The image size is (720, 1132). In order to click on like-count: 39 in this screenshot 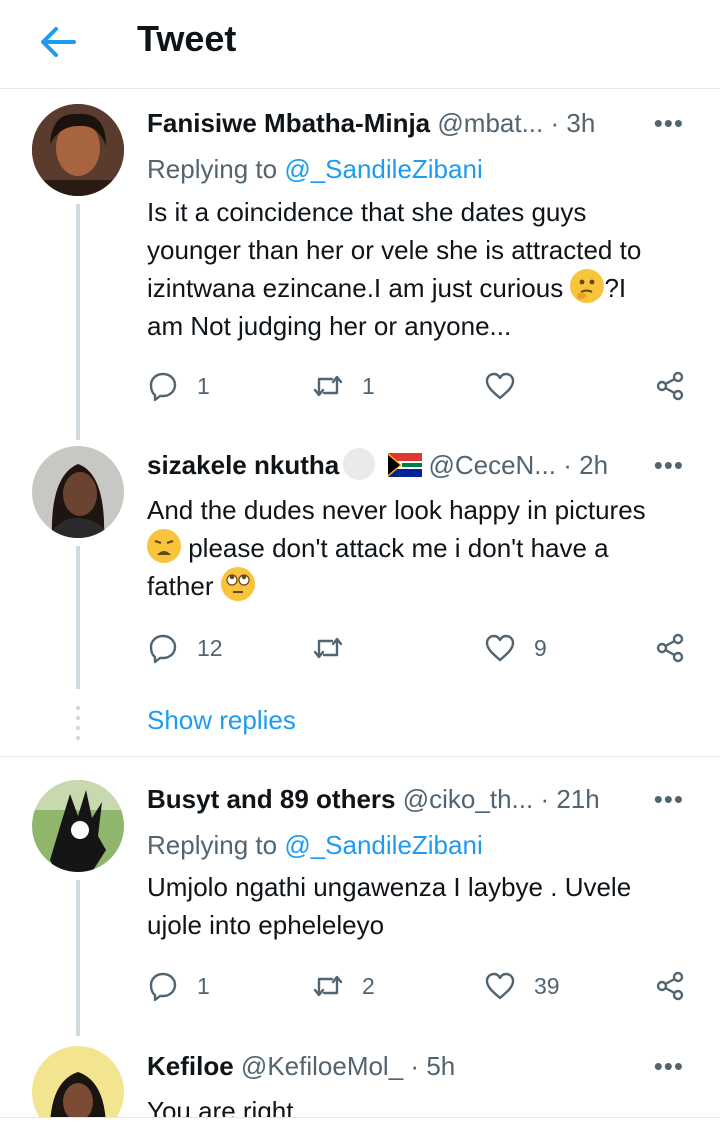, I will do `click(547, 985)`.